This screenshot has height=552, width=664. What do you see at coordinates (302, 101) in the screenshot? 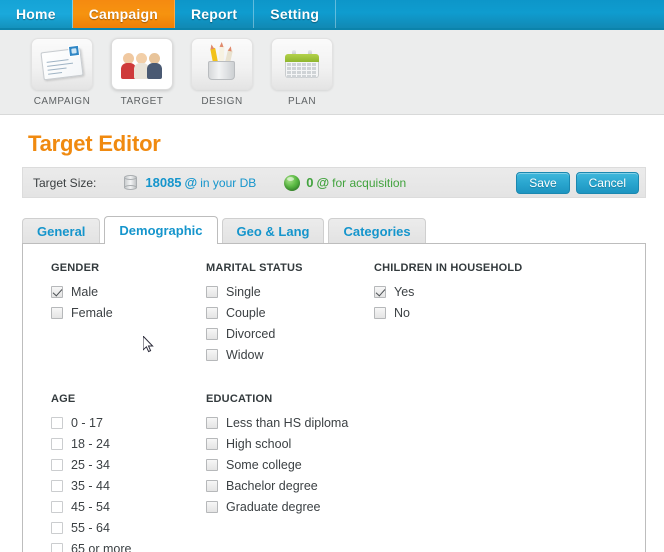
I see `workflow-label-plan: PLAN` at bounding box center [302, 101].